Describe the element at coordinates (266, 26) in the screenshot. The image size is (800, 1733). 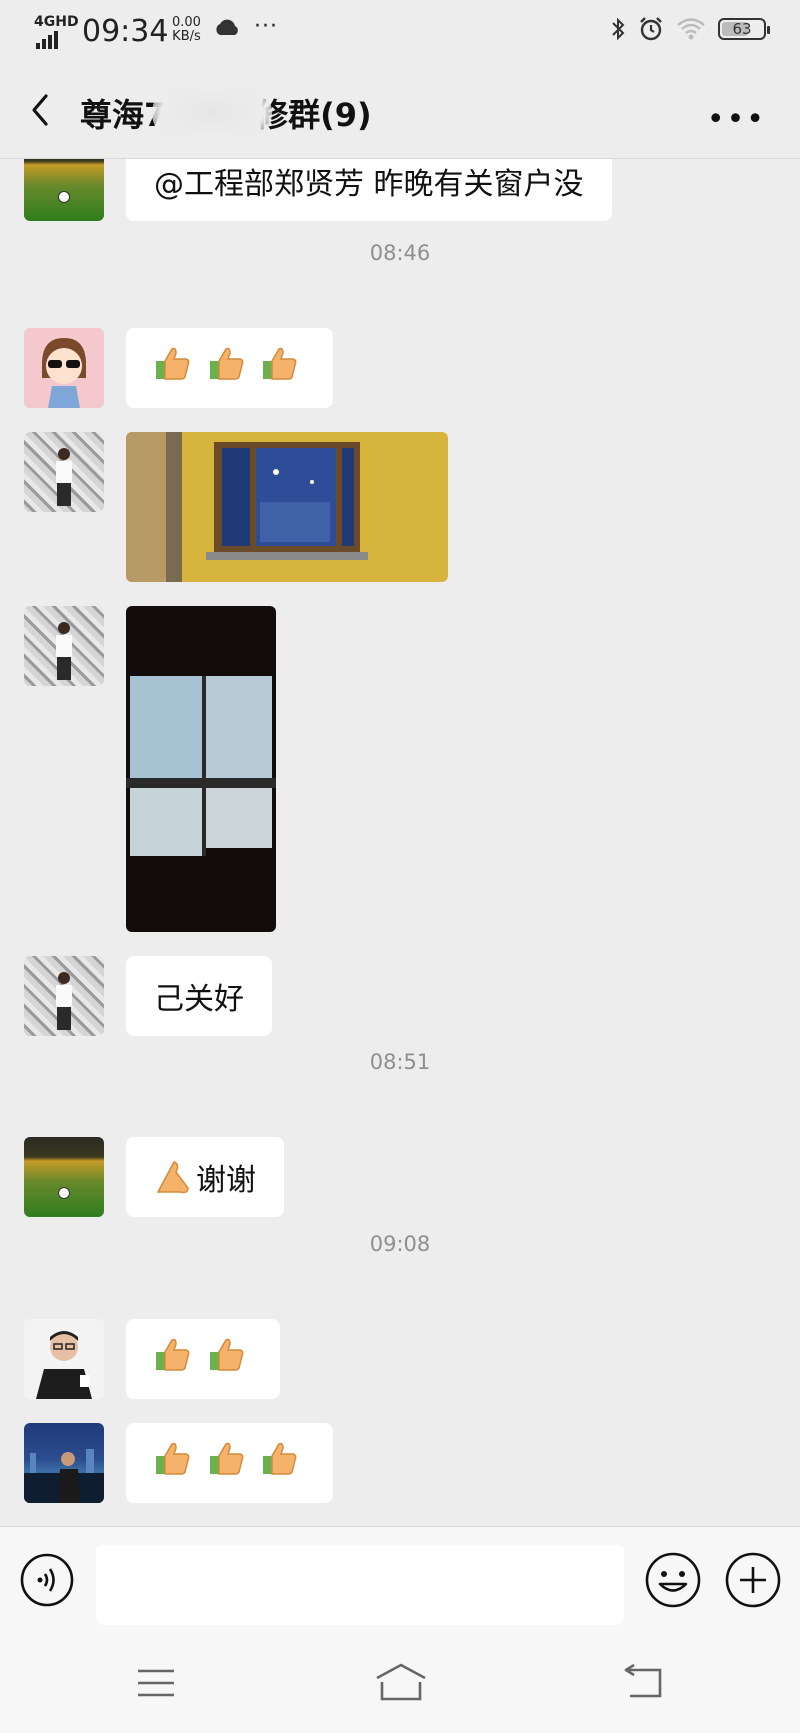
I see `more-notifications-icon: ···` at that location.